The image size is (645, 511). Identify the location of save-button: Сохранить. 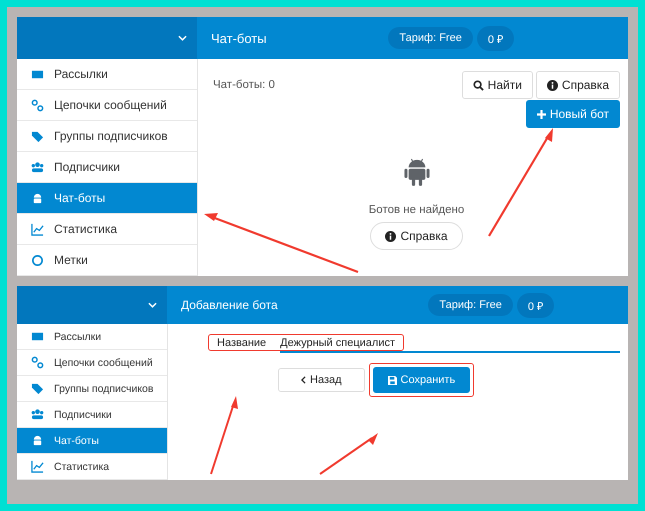
(421, 380).